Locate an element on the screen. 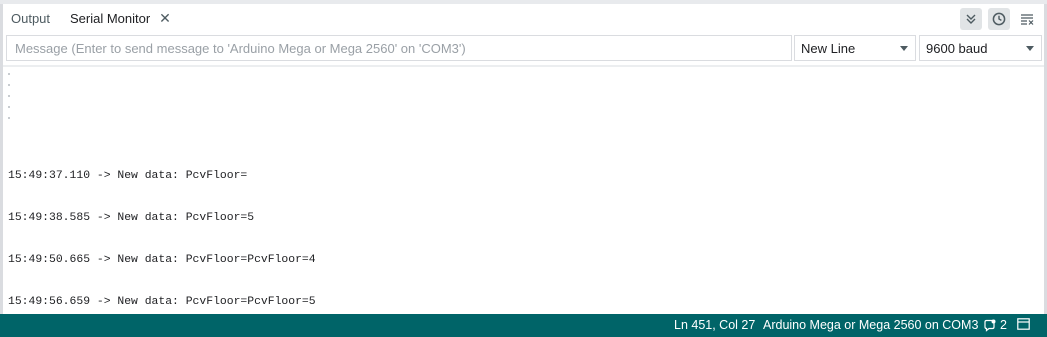  double-chevron-down-icon is located at coordinates (971, 19).